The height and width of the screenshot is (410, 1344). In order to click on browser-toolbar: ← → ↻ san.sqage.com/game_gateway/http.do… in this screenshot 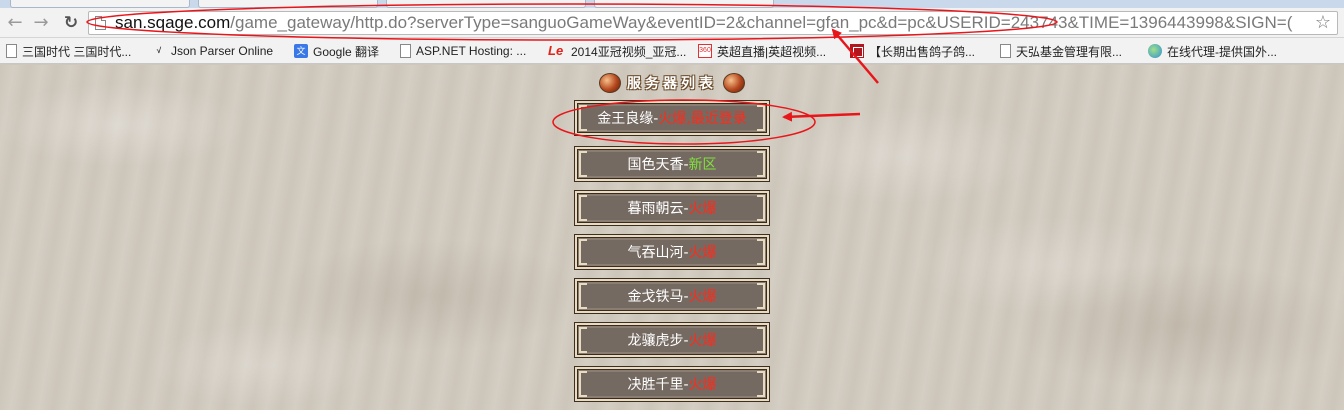, I will do `click(672, 23)`.